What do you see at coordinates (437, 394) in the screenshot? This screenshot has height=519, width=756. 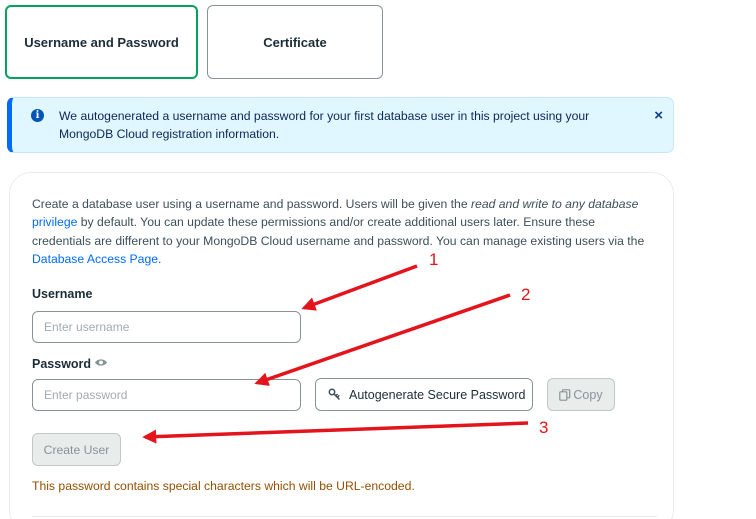 I see `autogenerate-label: Autogenerate Secure Password` at bounding box center [437, 394].